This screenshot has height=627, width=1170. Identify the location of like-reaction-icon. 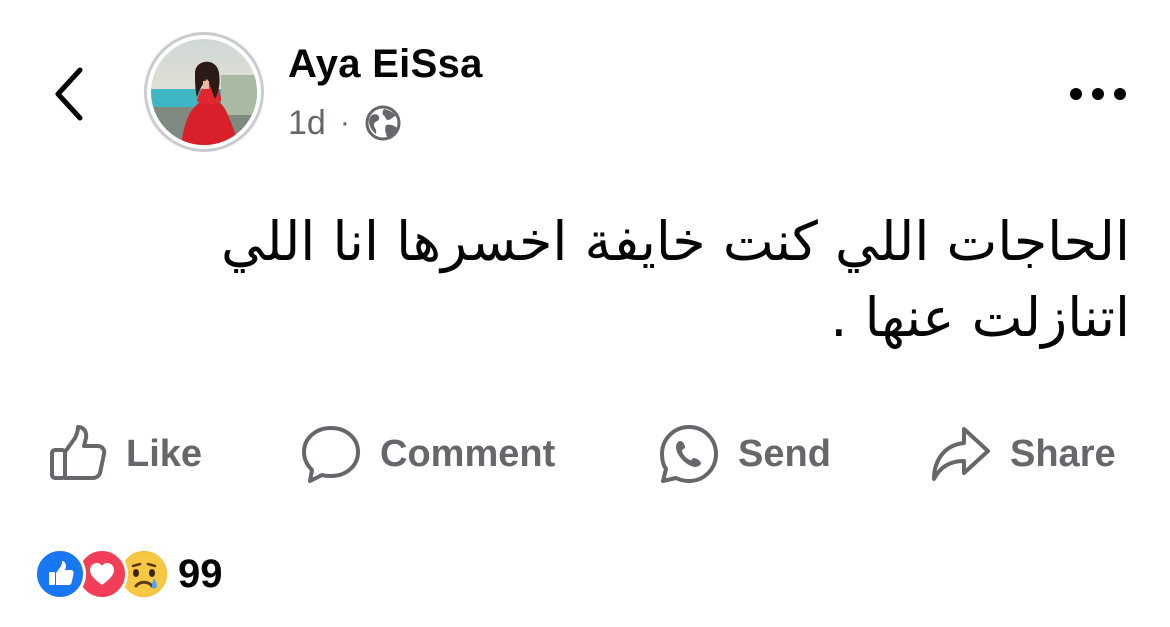
(60, 574).